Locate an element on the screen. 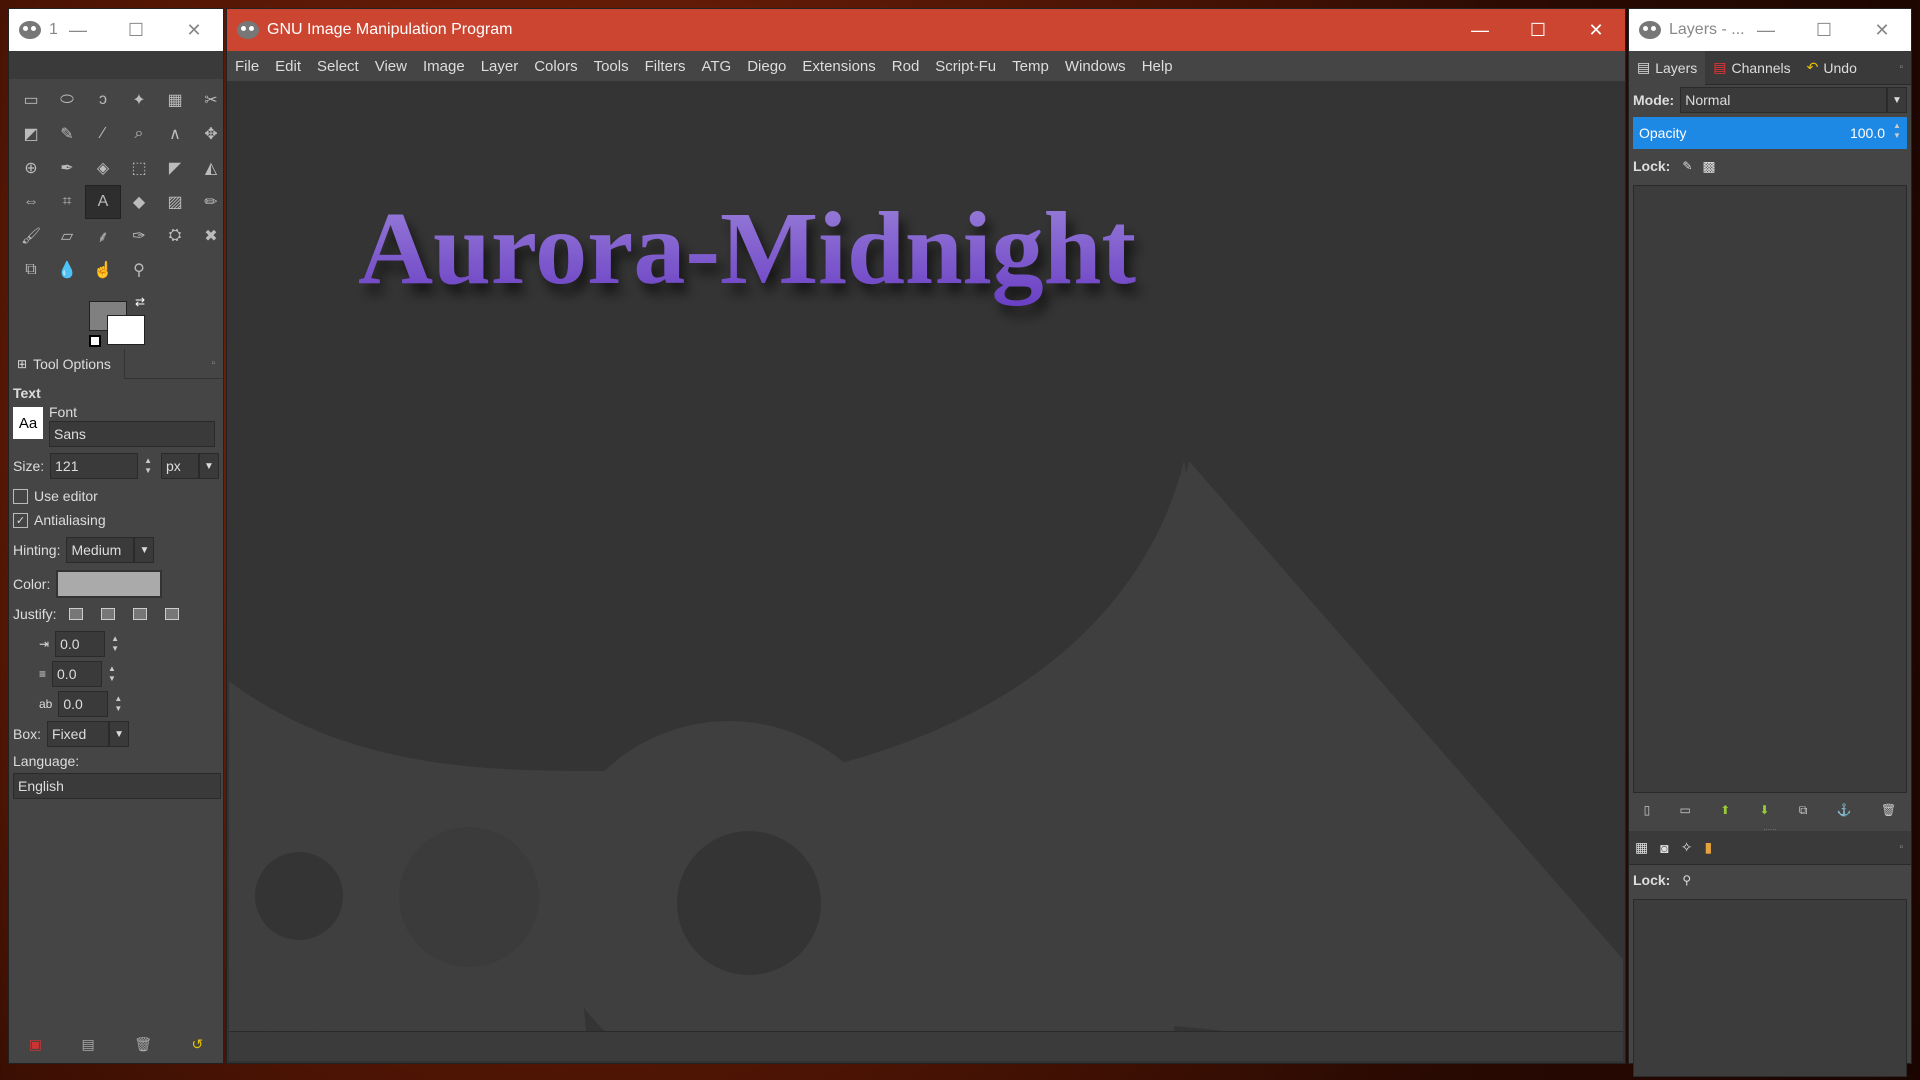  use-editor-checkbox is located at coordinates (20, 496).